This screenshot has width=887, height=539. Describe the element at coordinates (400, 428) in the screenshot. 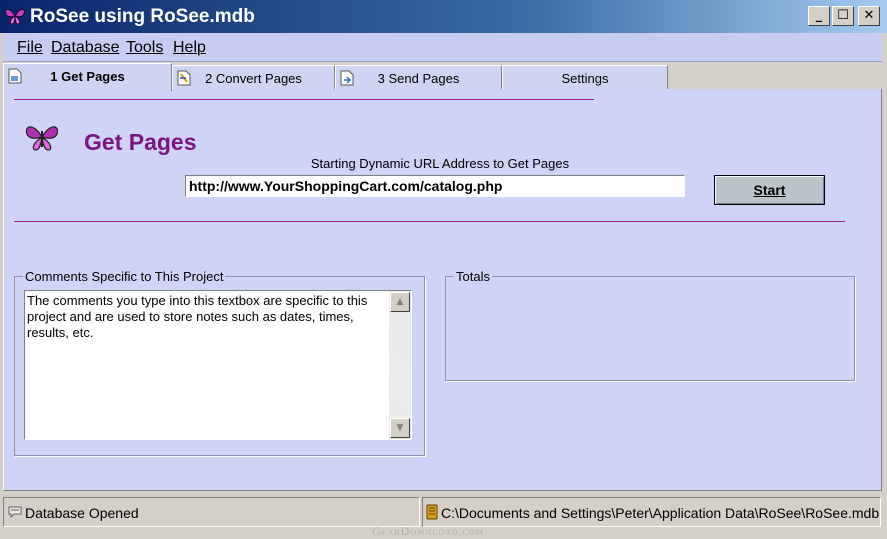

I see `scroll-down-icon: ▼` at that location.